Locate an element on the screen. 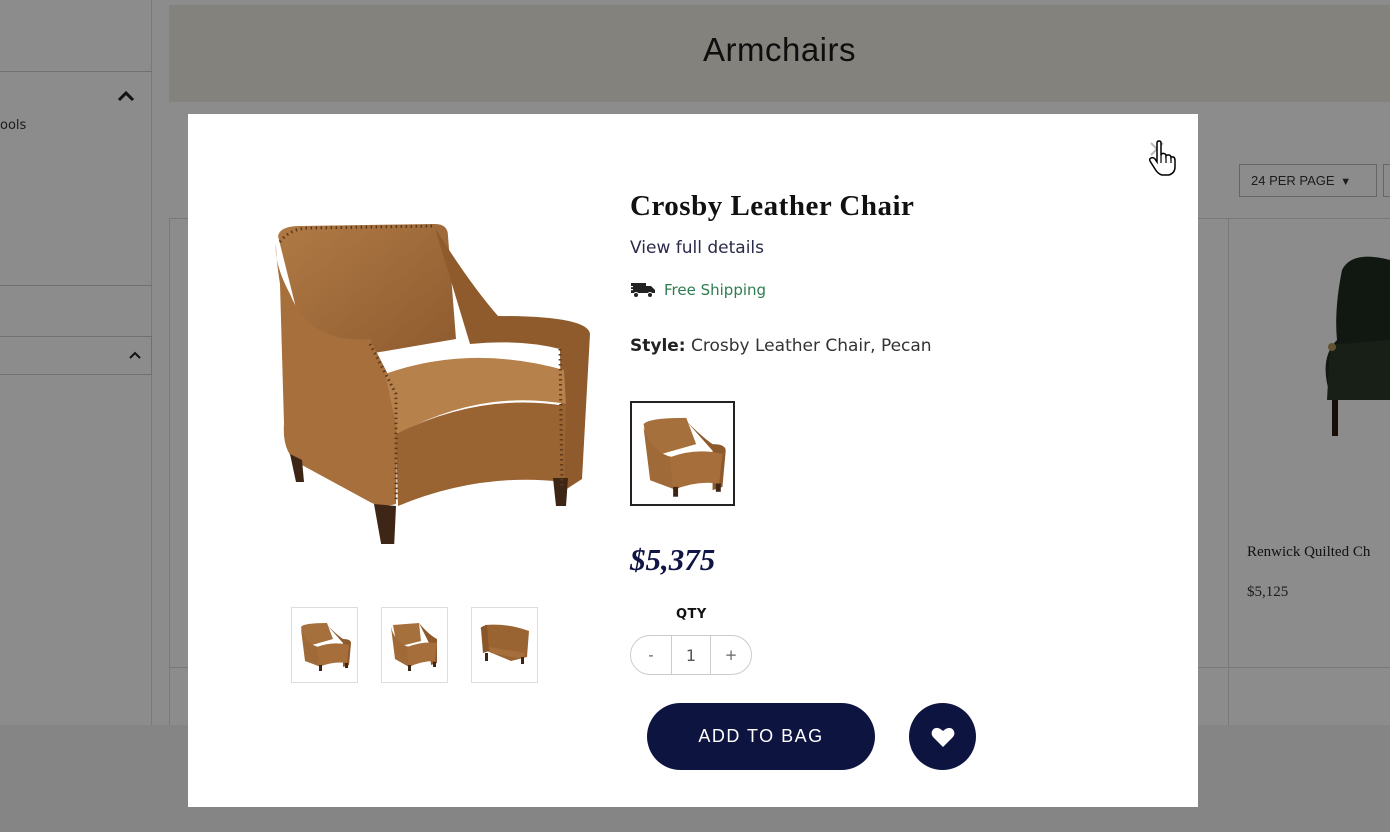 The image size is (1390, 832). quantity-label: QTY is located at coordinates (691, 614).